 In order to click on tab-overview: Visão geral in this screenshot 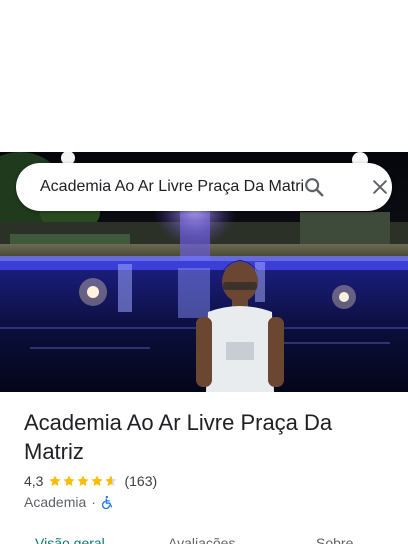, I will do `click(70, 539)`.